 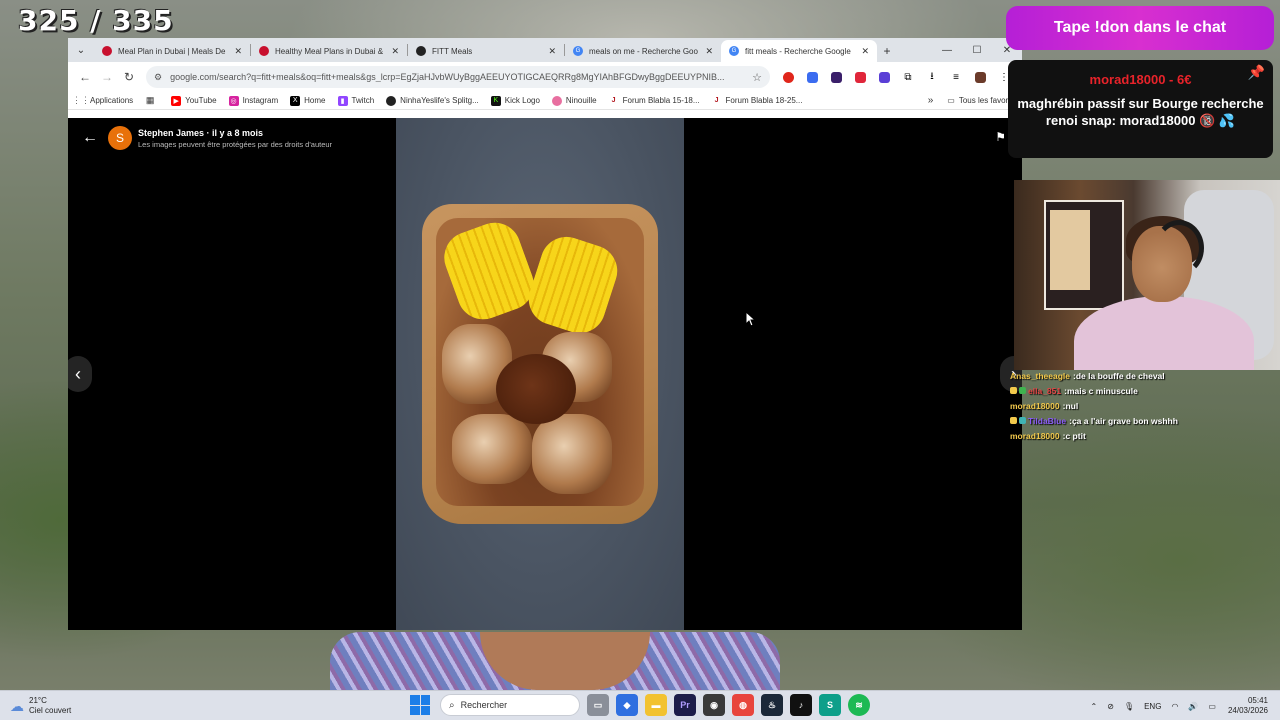 I want to click on author-name: Stephen James, so click(x=171, y=133).